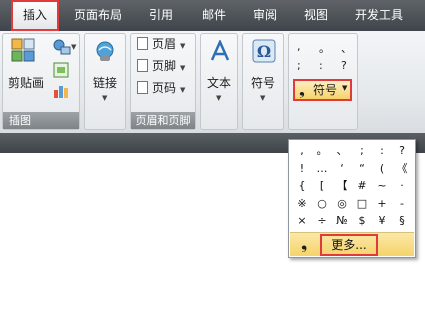 The height and width of the screenshot is (319, 425). Describe the element at coordinates (362, 221) in the screenshot. I see `symbol-cell: $` at that location.